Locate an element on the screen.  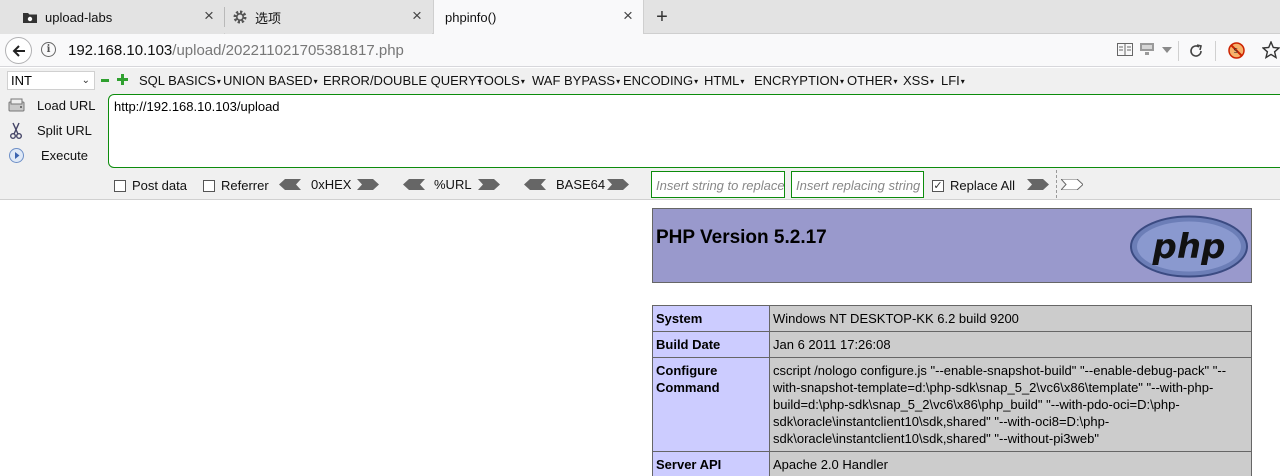
menu-label: ERROR/DOUBLE QUERY is located at coordinates (400, 80).